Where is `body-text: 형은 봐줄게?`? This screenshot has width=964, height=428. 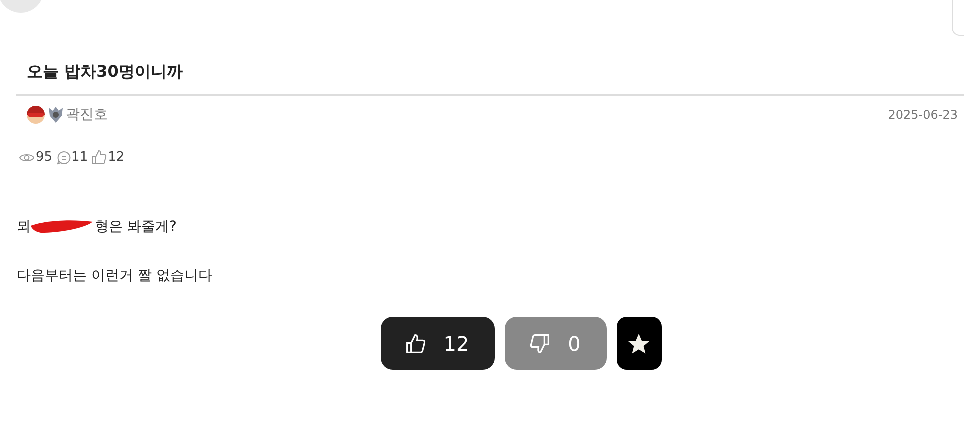 body-text: 형은 봐줄게? is located at coordinates (136, 227).